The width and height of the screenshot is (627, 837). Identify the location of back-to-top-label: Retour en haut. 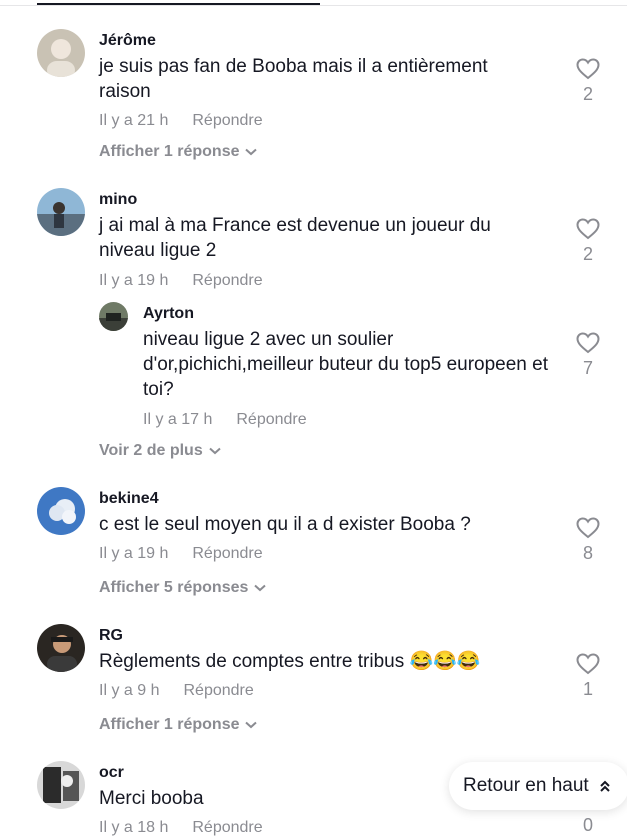
(526, 785).